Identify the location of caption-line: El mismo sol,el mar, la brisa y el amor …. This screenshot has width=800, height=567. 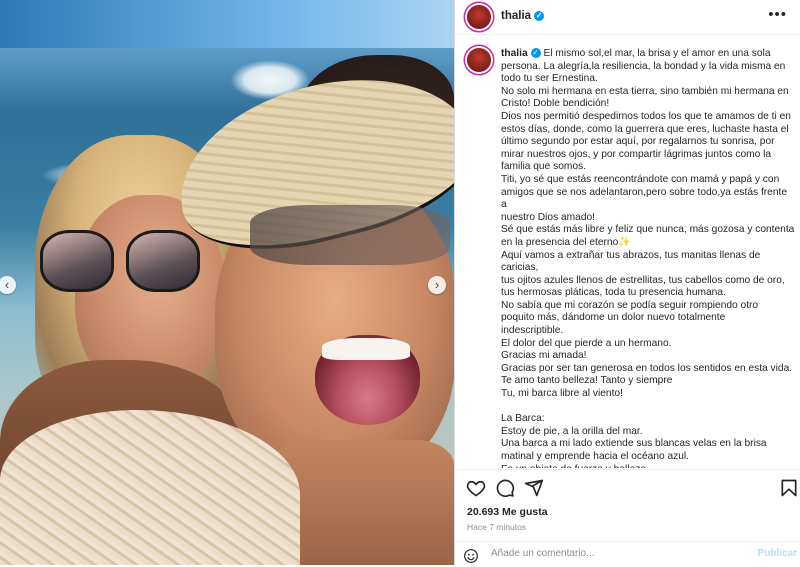
(657, 53).